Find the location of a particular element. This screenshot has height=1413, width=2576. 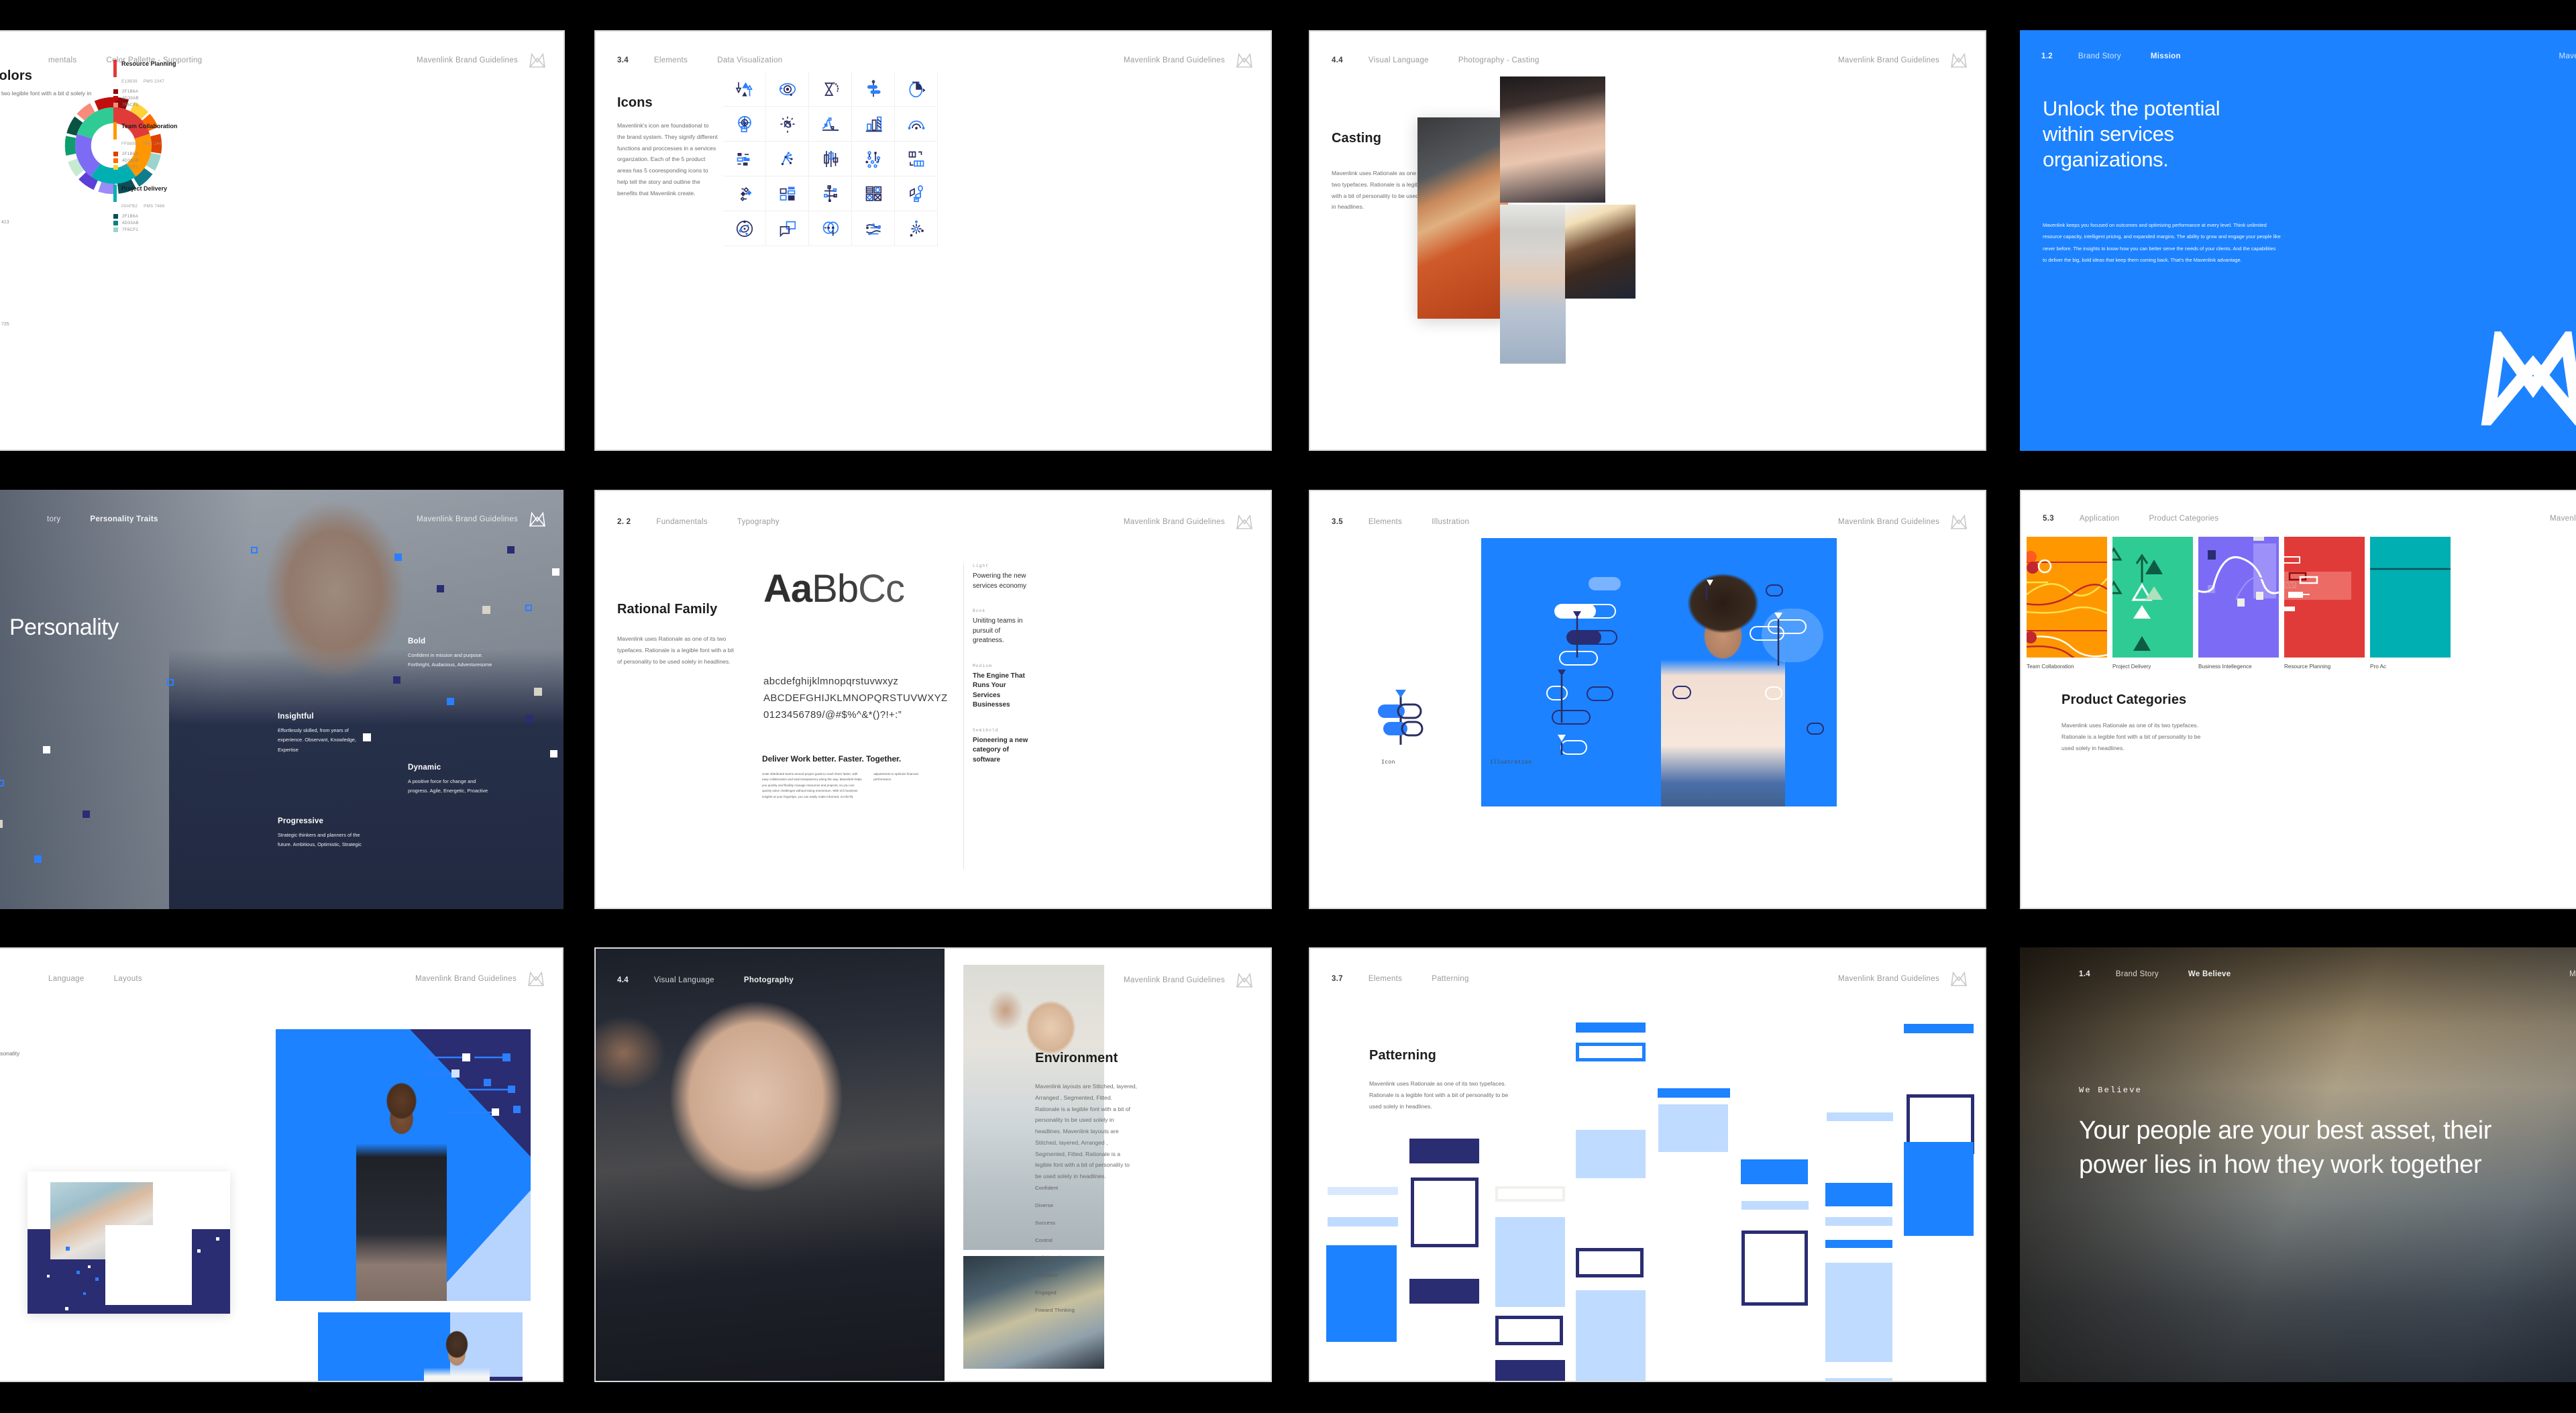

icon-cell-venn-circles is located at coordinates (830, 228).